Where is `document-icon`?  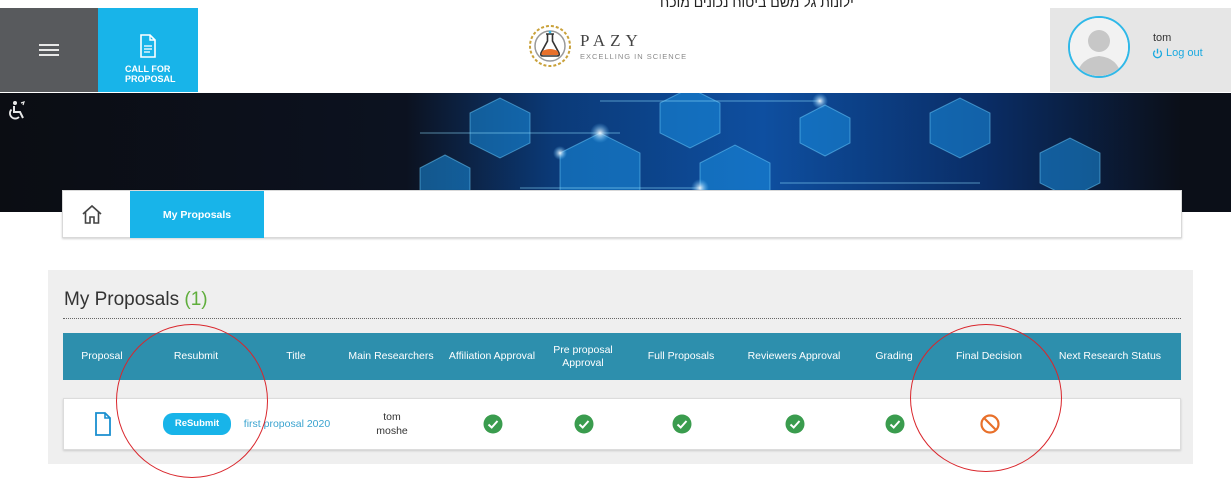
document-icon is located at coordinates (148, 46).